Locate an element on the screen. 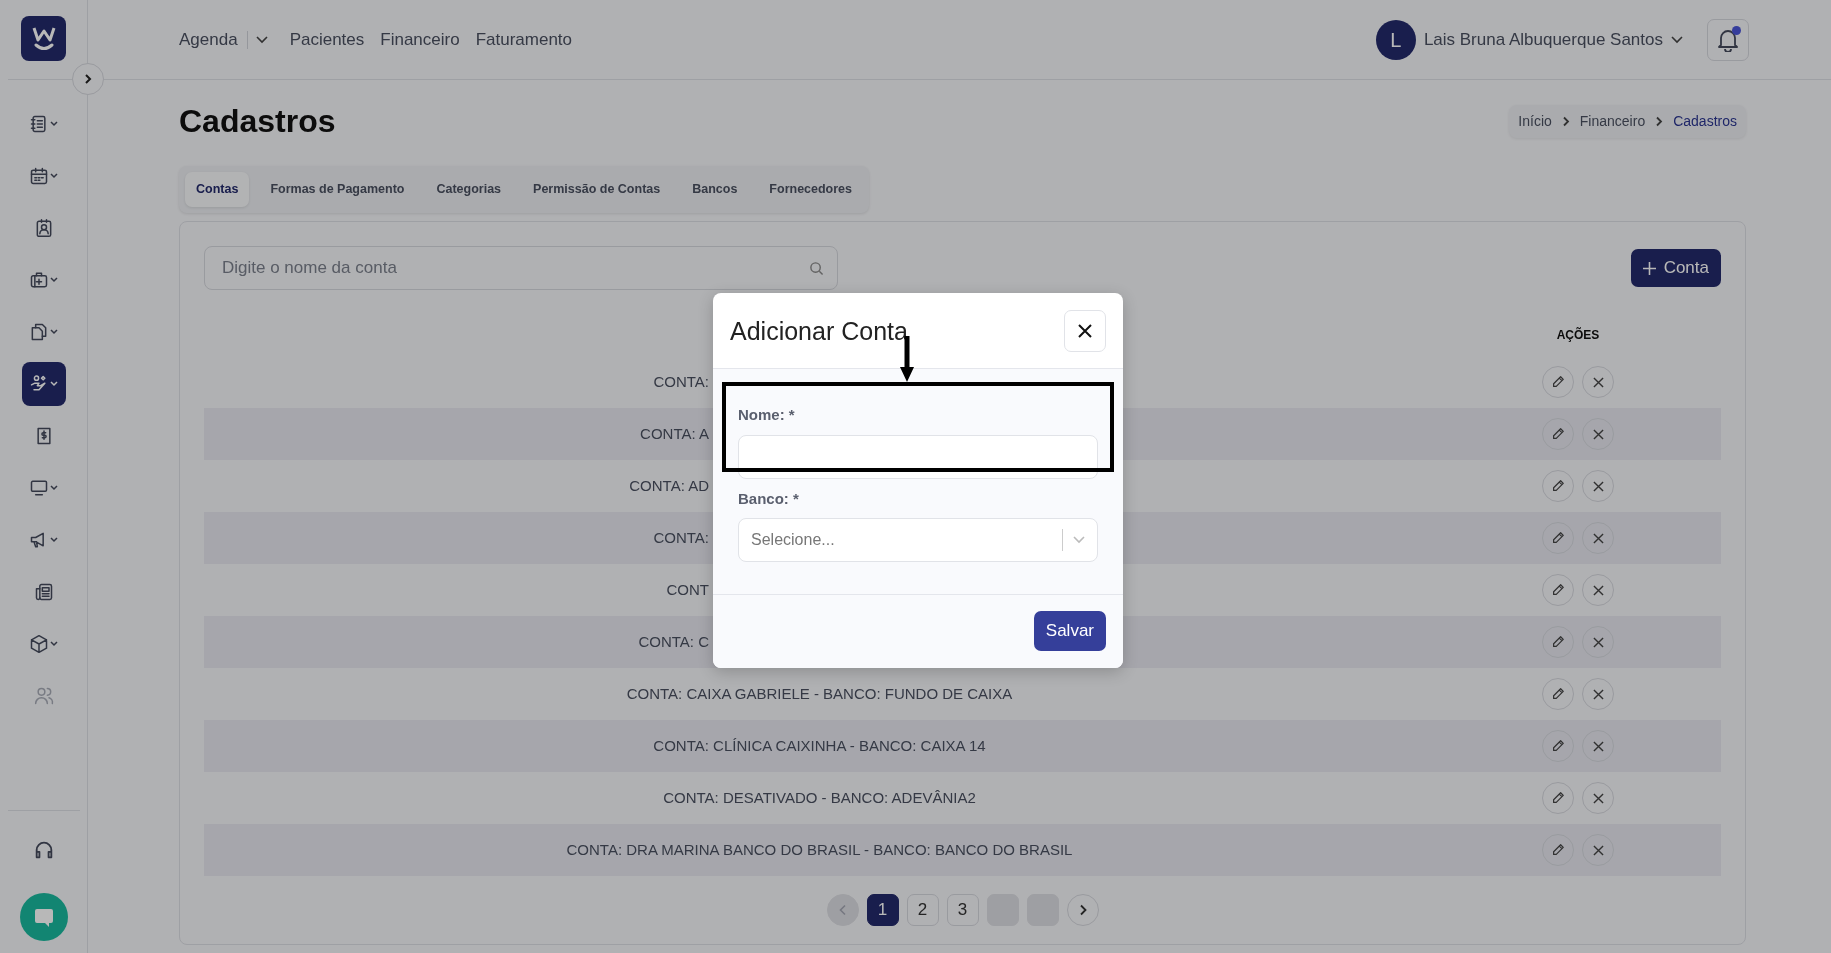  breadcrumb-link: Cadastros is located at coordinates (1705, 121).